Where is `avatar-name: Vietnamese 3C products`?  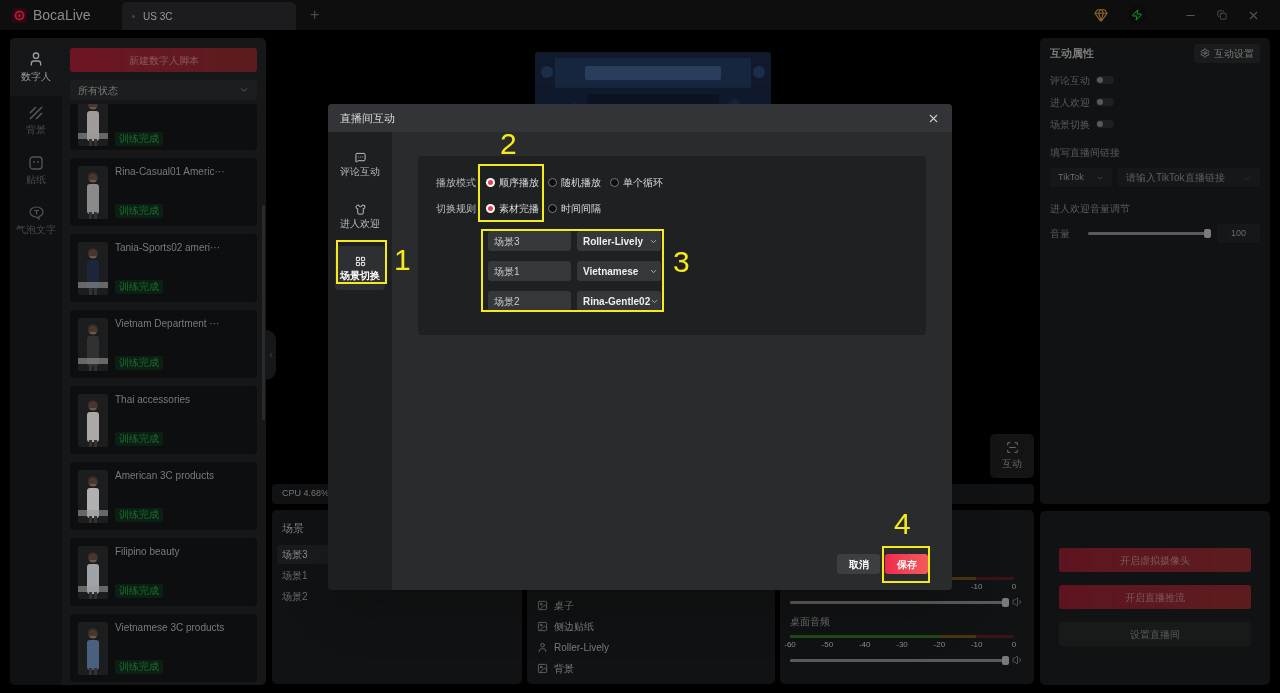 avatar-name: Vietnamese 3C products is located at coordinates (170, 628).